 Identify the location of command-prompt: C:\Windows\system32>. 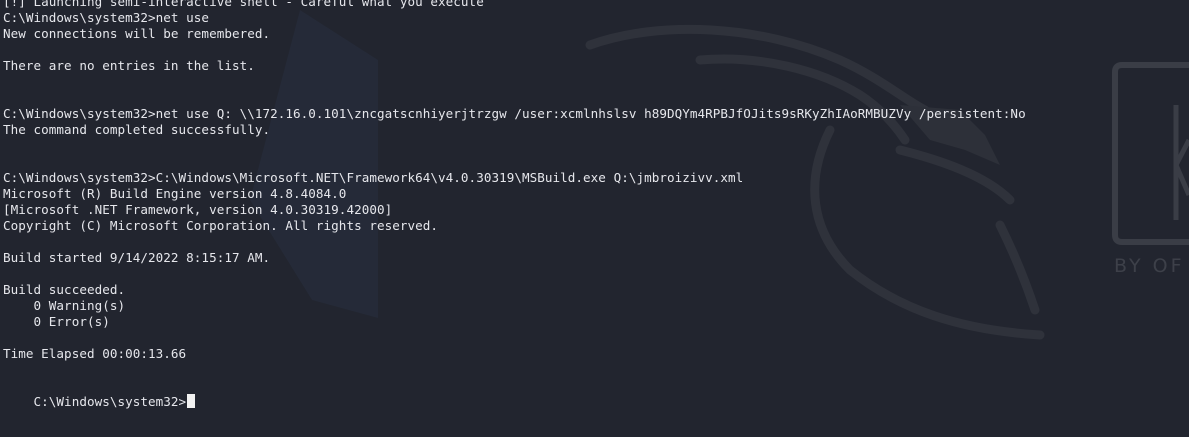
(110, 401).